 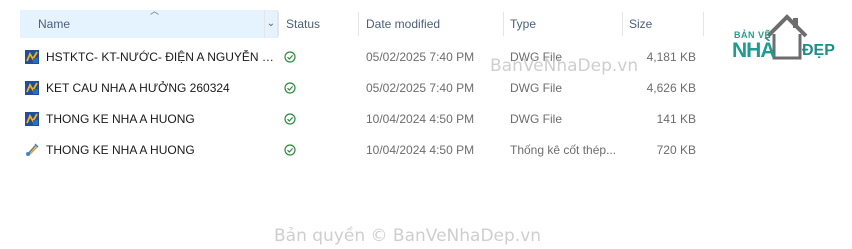 I want to click on column-header-size-label: Size, so click(x=641, y=24).